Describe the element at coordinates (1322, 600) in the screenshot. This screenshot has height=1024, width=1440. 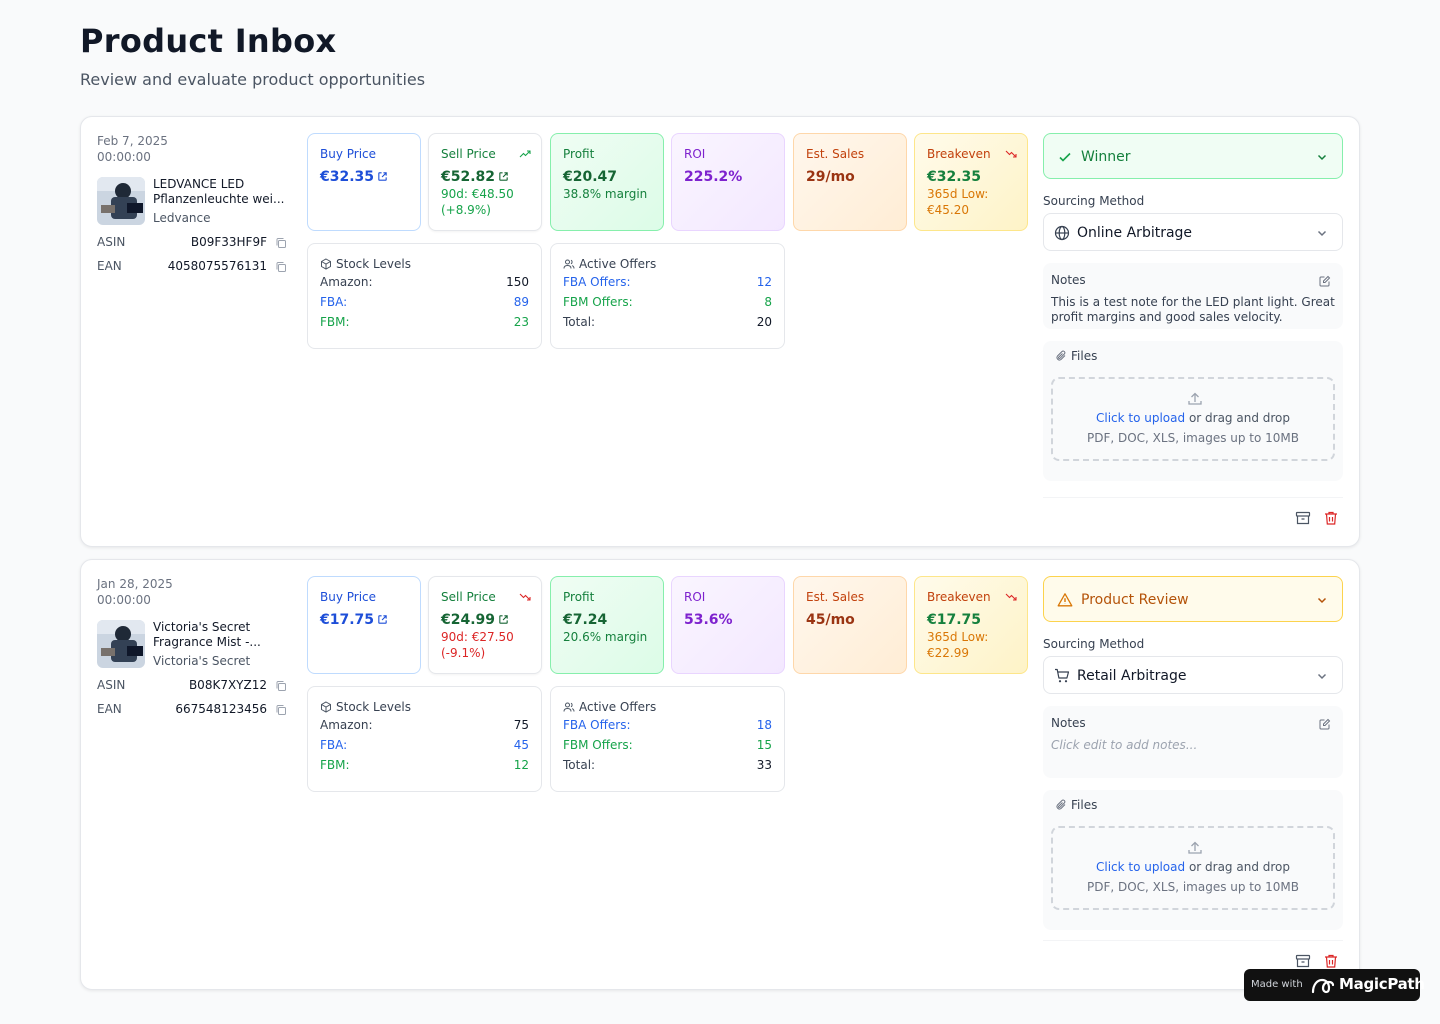
I see `chevron-down-icon` at that location.